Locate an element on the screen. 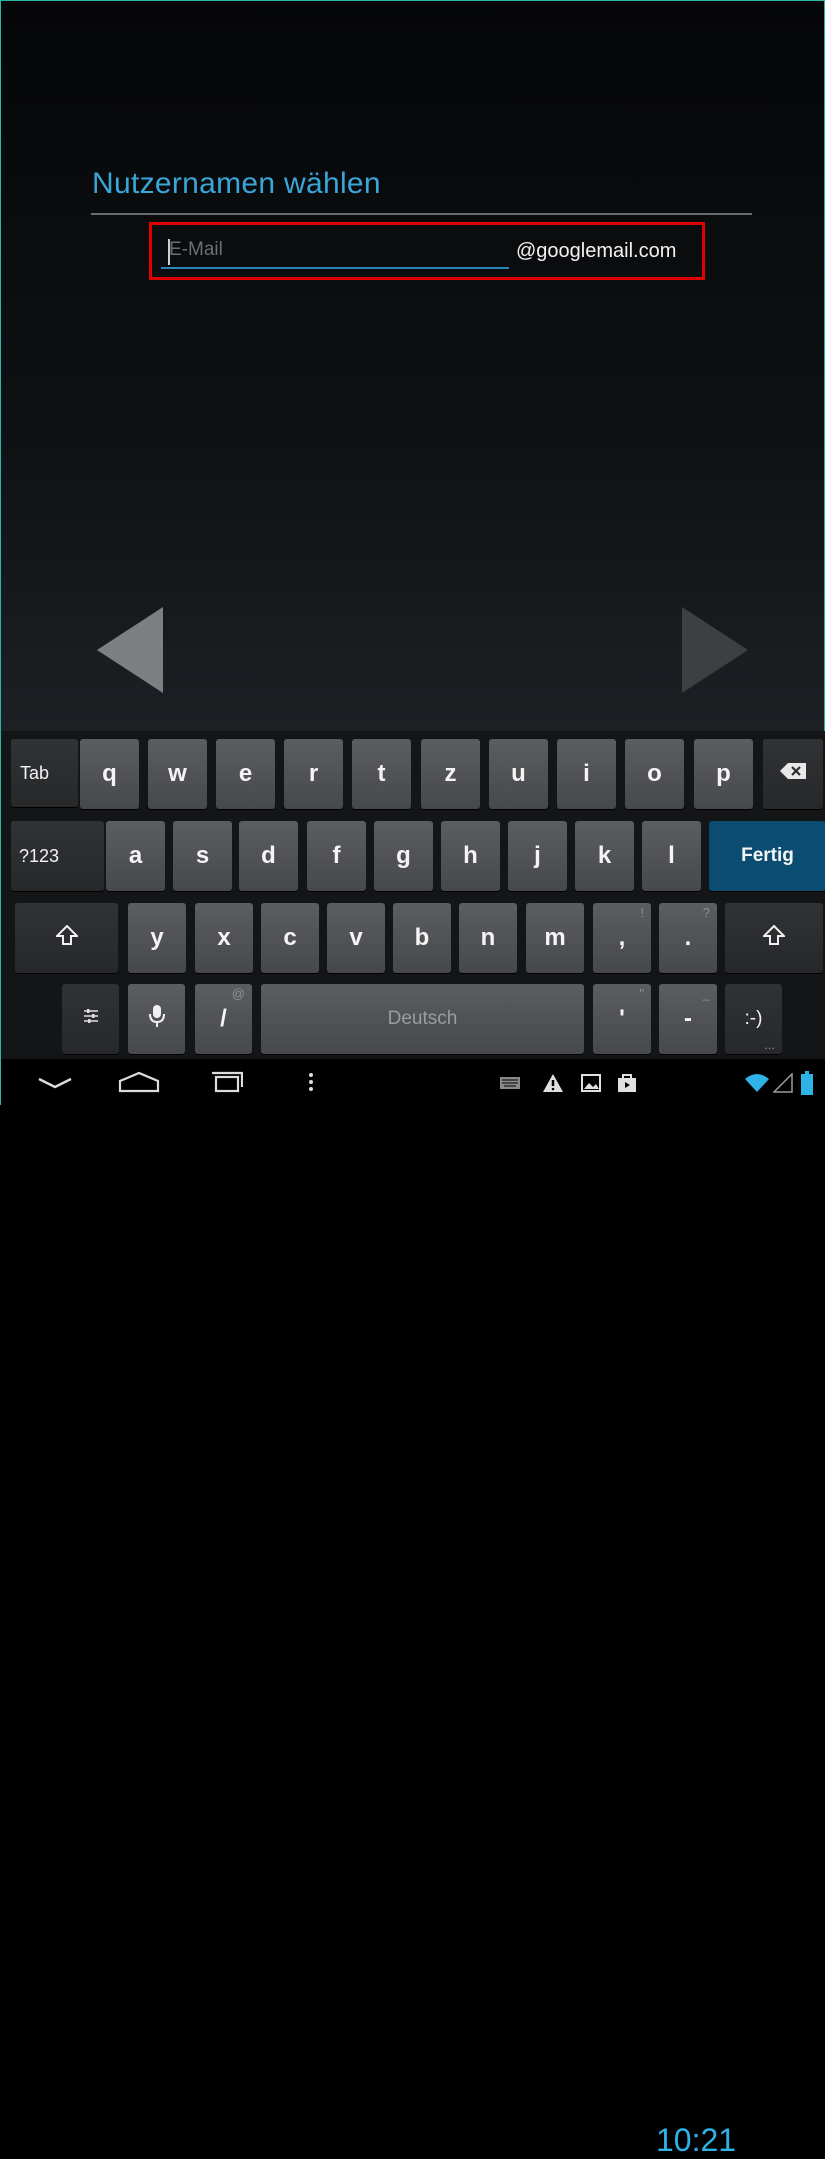 The image size is (825, 2159). page-title: Nutzernamen wählen is located at coordinates (236, 183).